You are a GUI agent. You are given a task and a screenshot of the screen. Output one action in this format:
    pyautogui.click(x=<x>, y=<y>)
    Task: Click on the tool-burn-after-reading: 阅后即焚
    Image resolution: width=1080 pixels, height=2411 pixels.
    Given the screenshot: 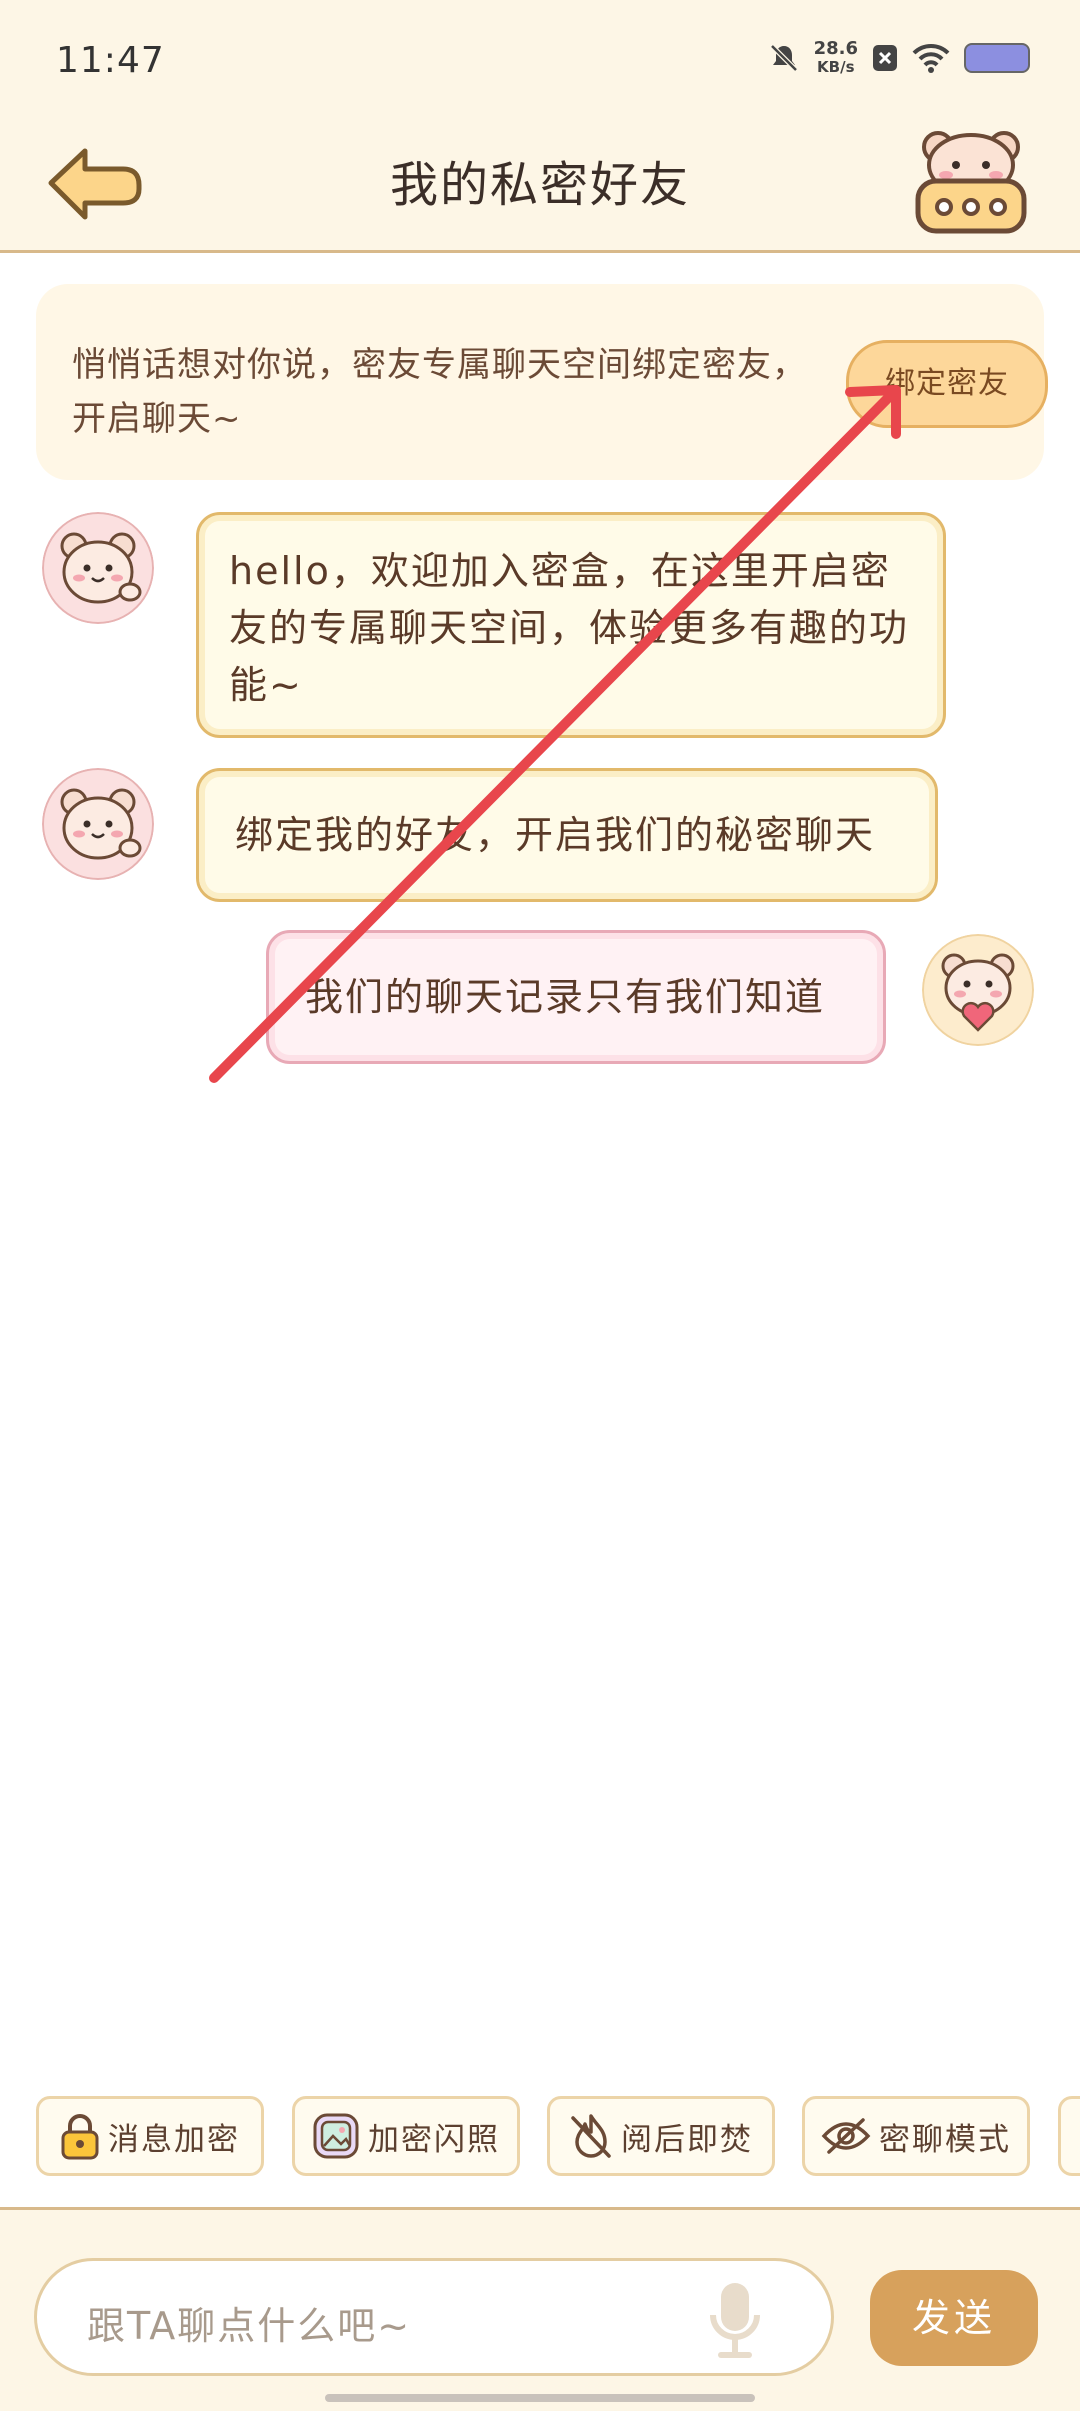 What is the action you would take?
    pyautogui.click(x=661, y=2136)
    